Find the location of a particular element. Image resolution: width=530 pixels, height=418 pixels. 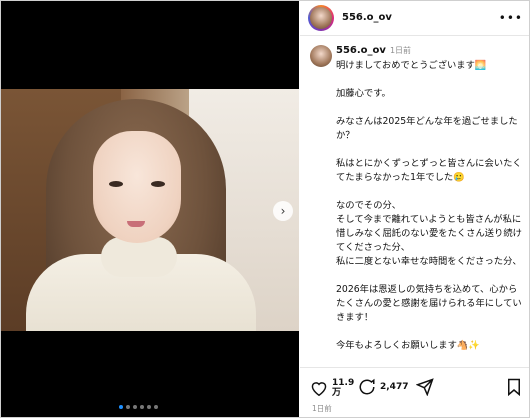

carousel-dots is located at coordinates (138, 407).